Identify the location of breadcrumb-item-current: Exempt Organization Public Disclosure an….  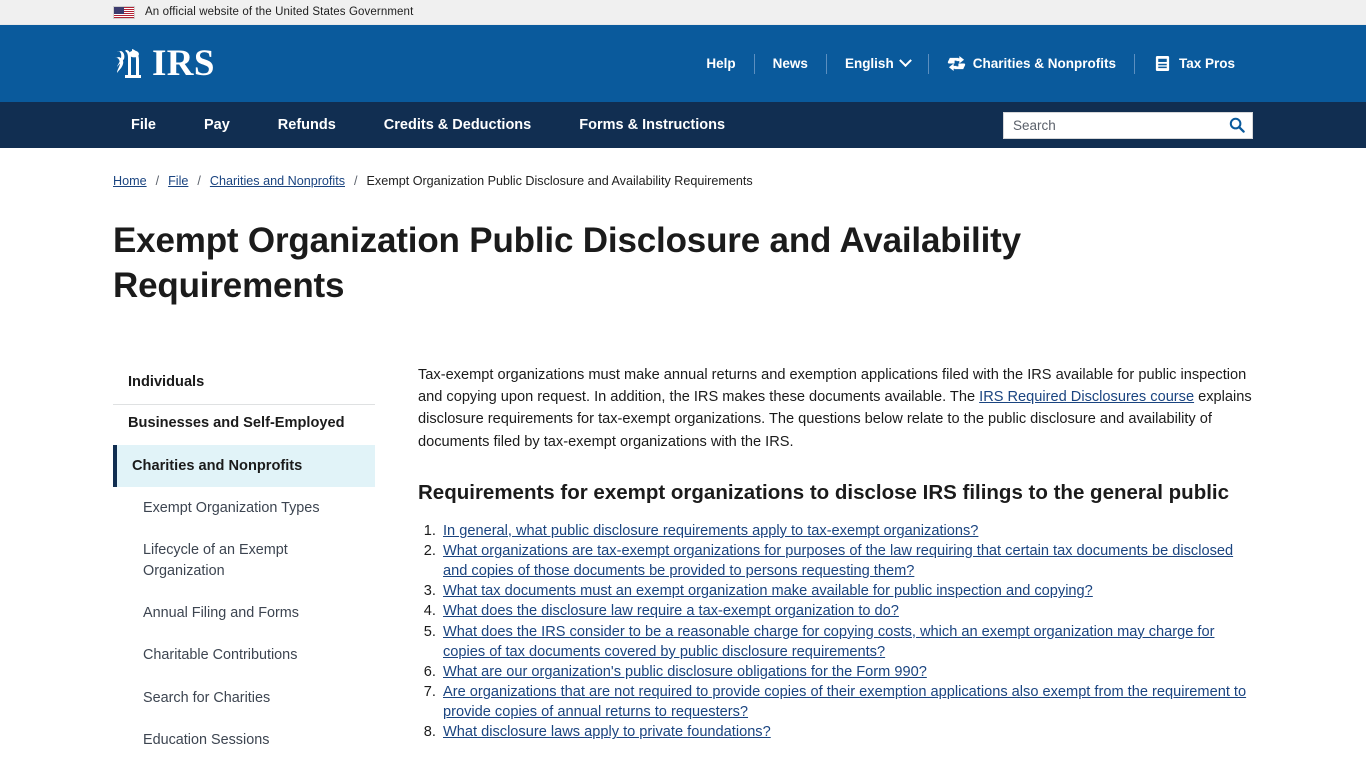
(559, 181).